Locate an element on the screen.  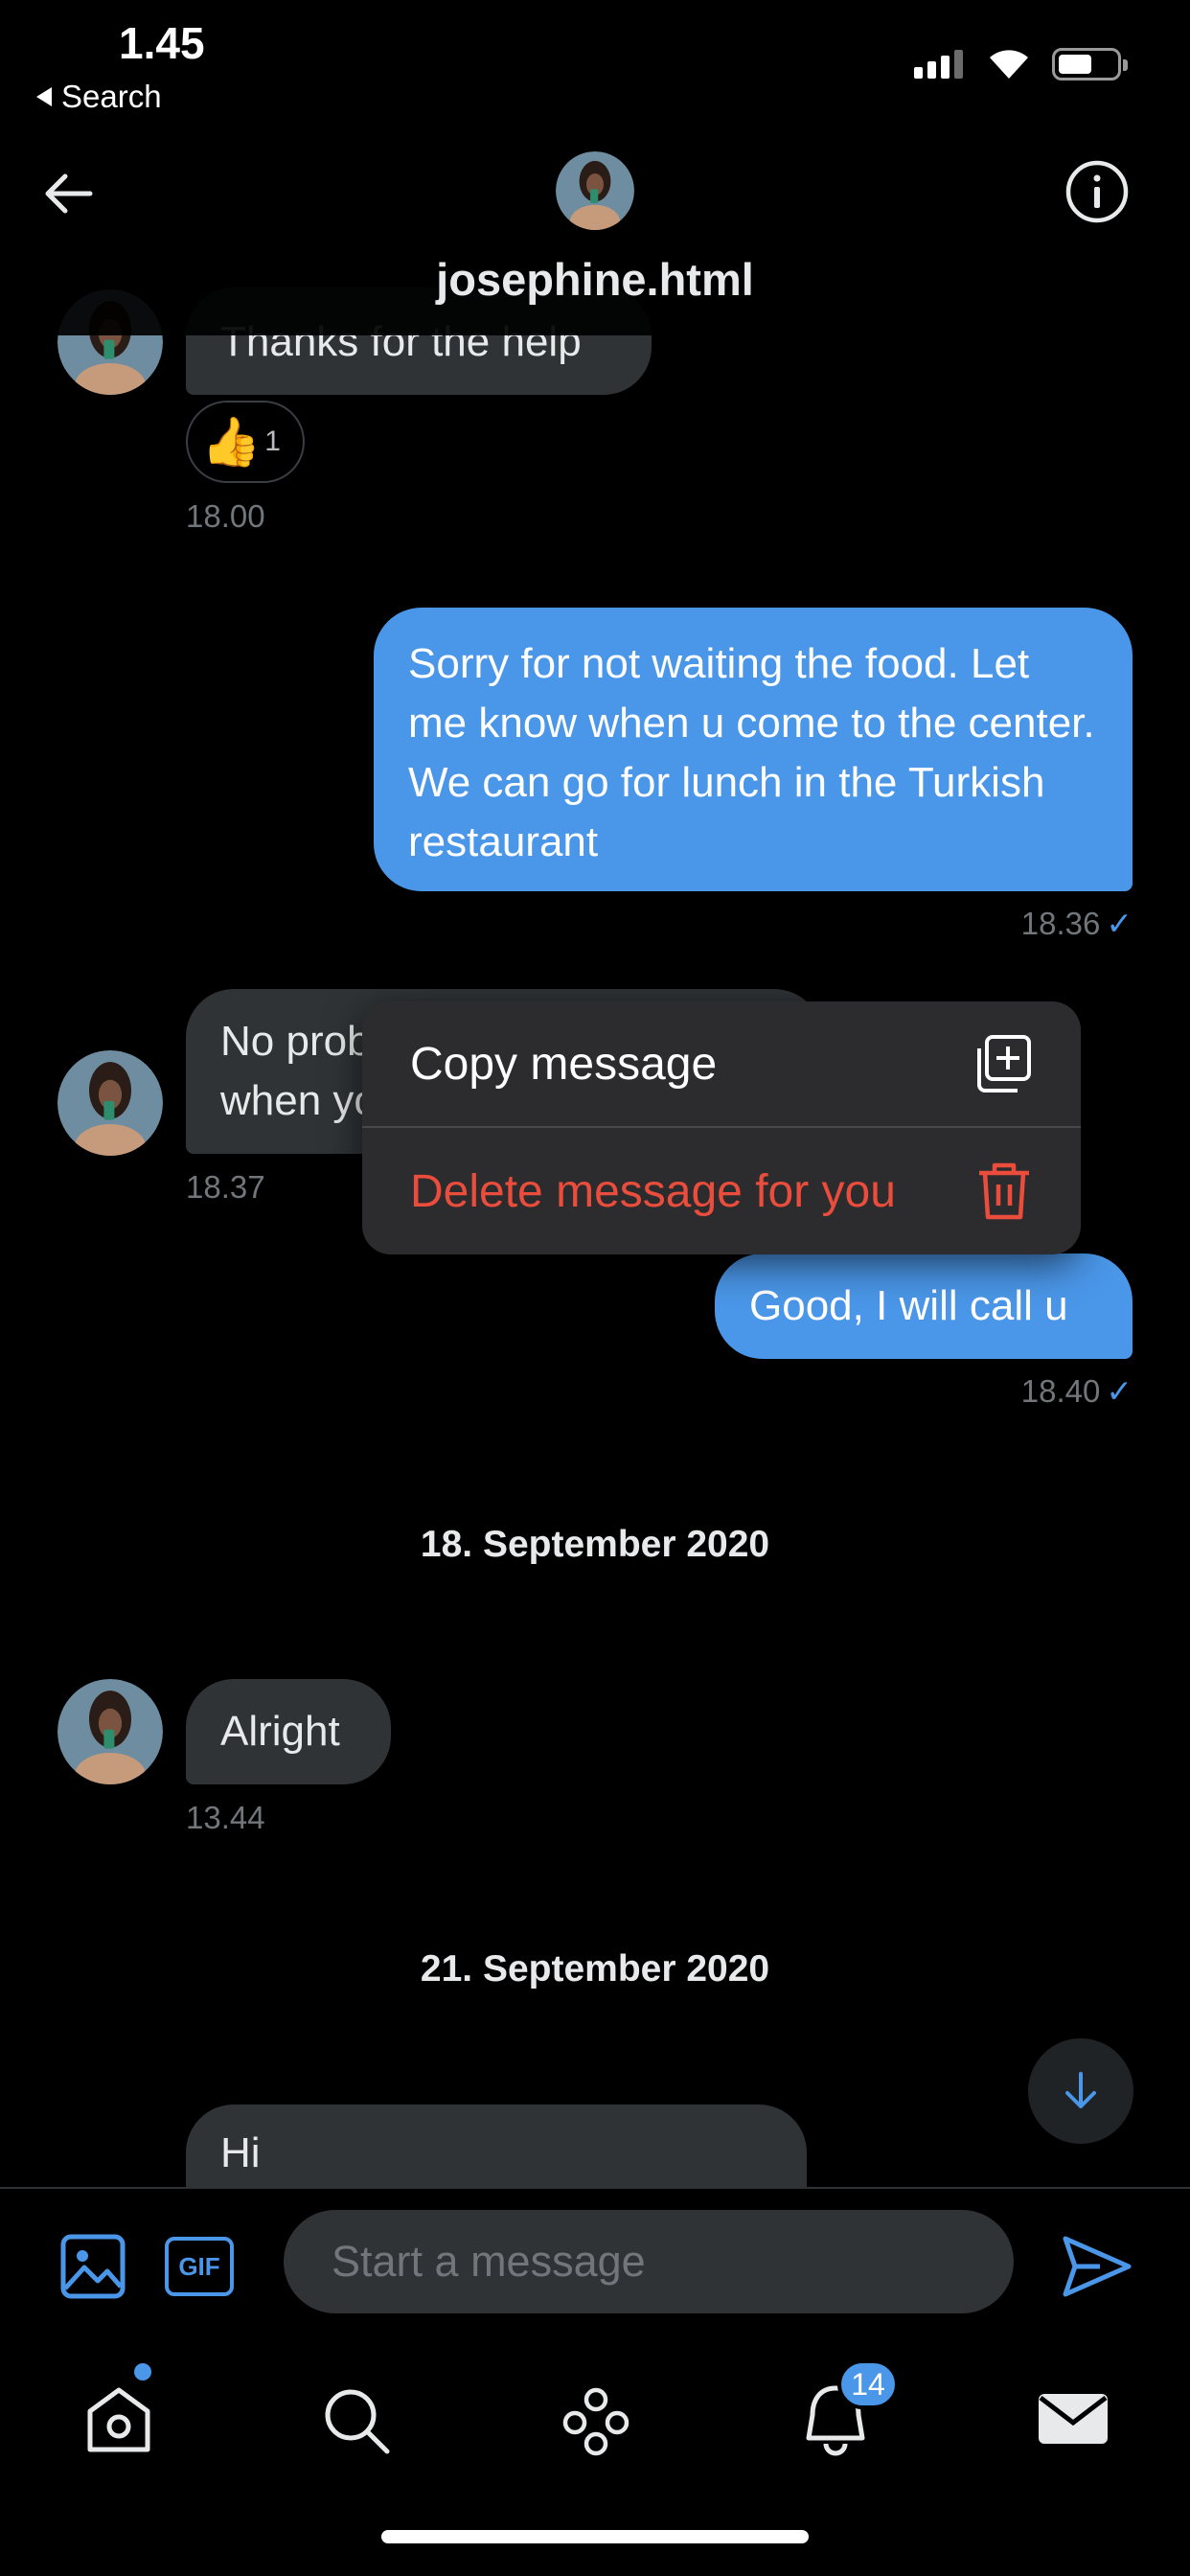
message-context-menu: Copy message Delete message for you is located at coordinates (722, 1127).